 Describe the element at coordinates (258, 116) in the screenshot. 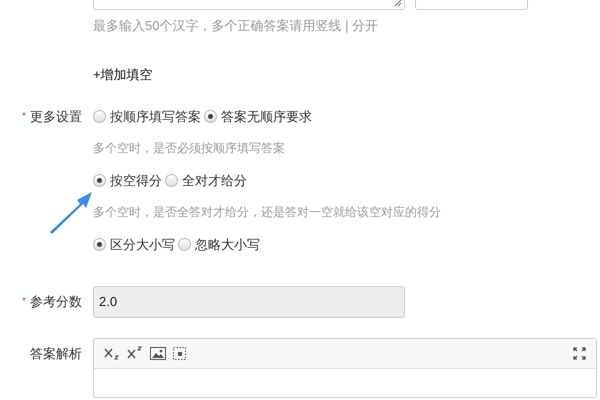

I see `radio-option: 答案无顺序要求` at that location.